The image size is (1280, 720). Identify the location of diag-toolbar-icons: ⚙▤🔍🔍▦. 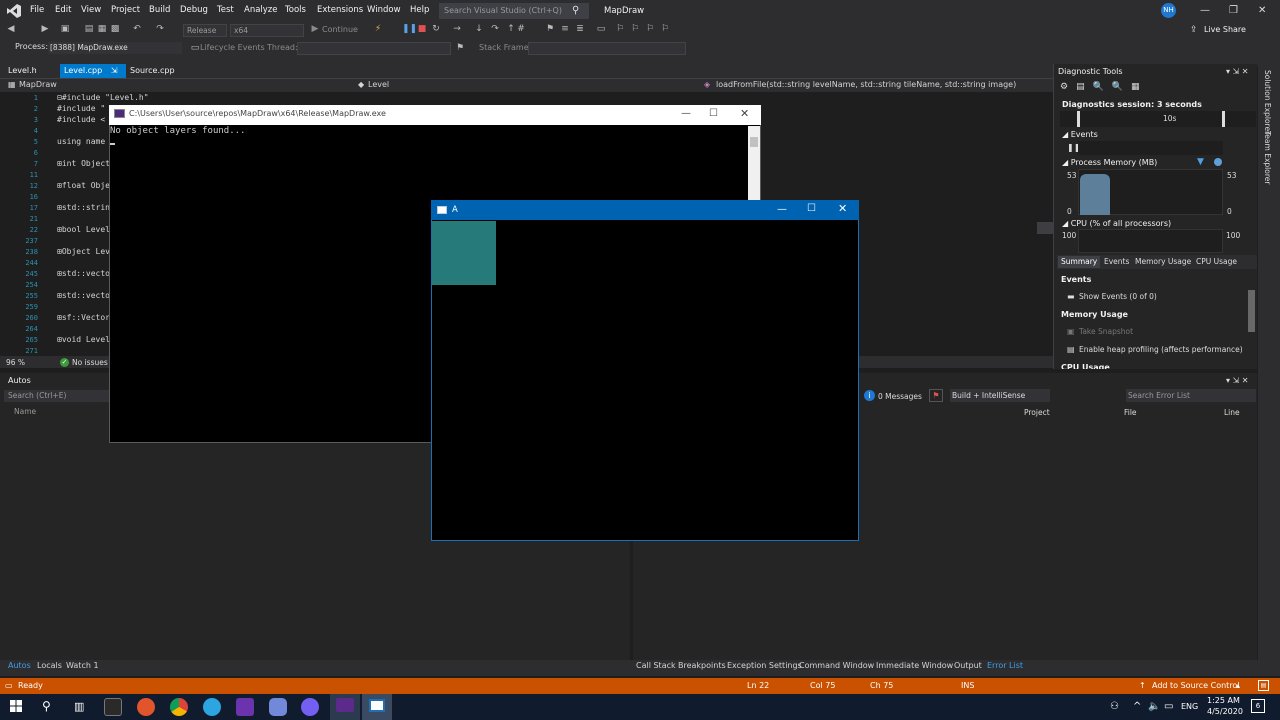
(1104, 87).